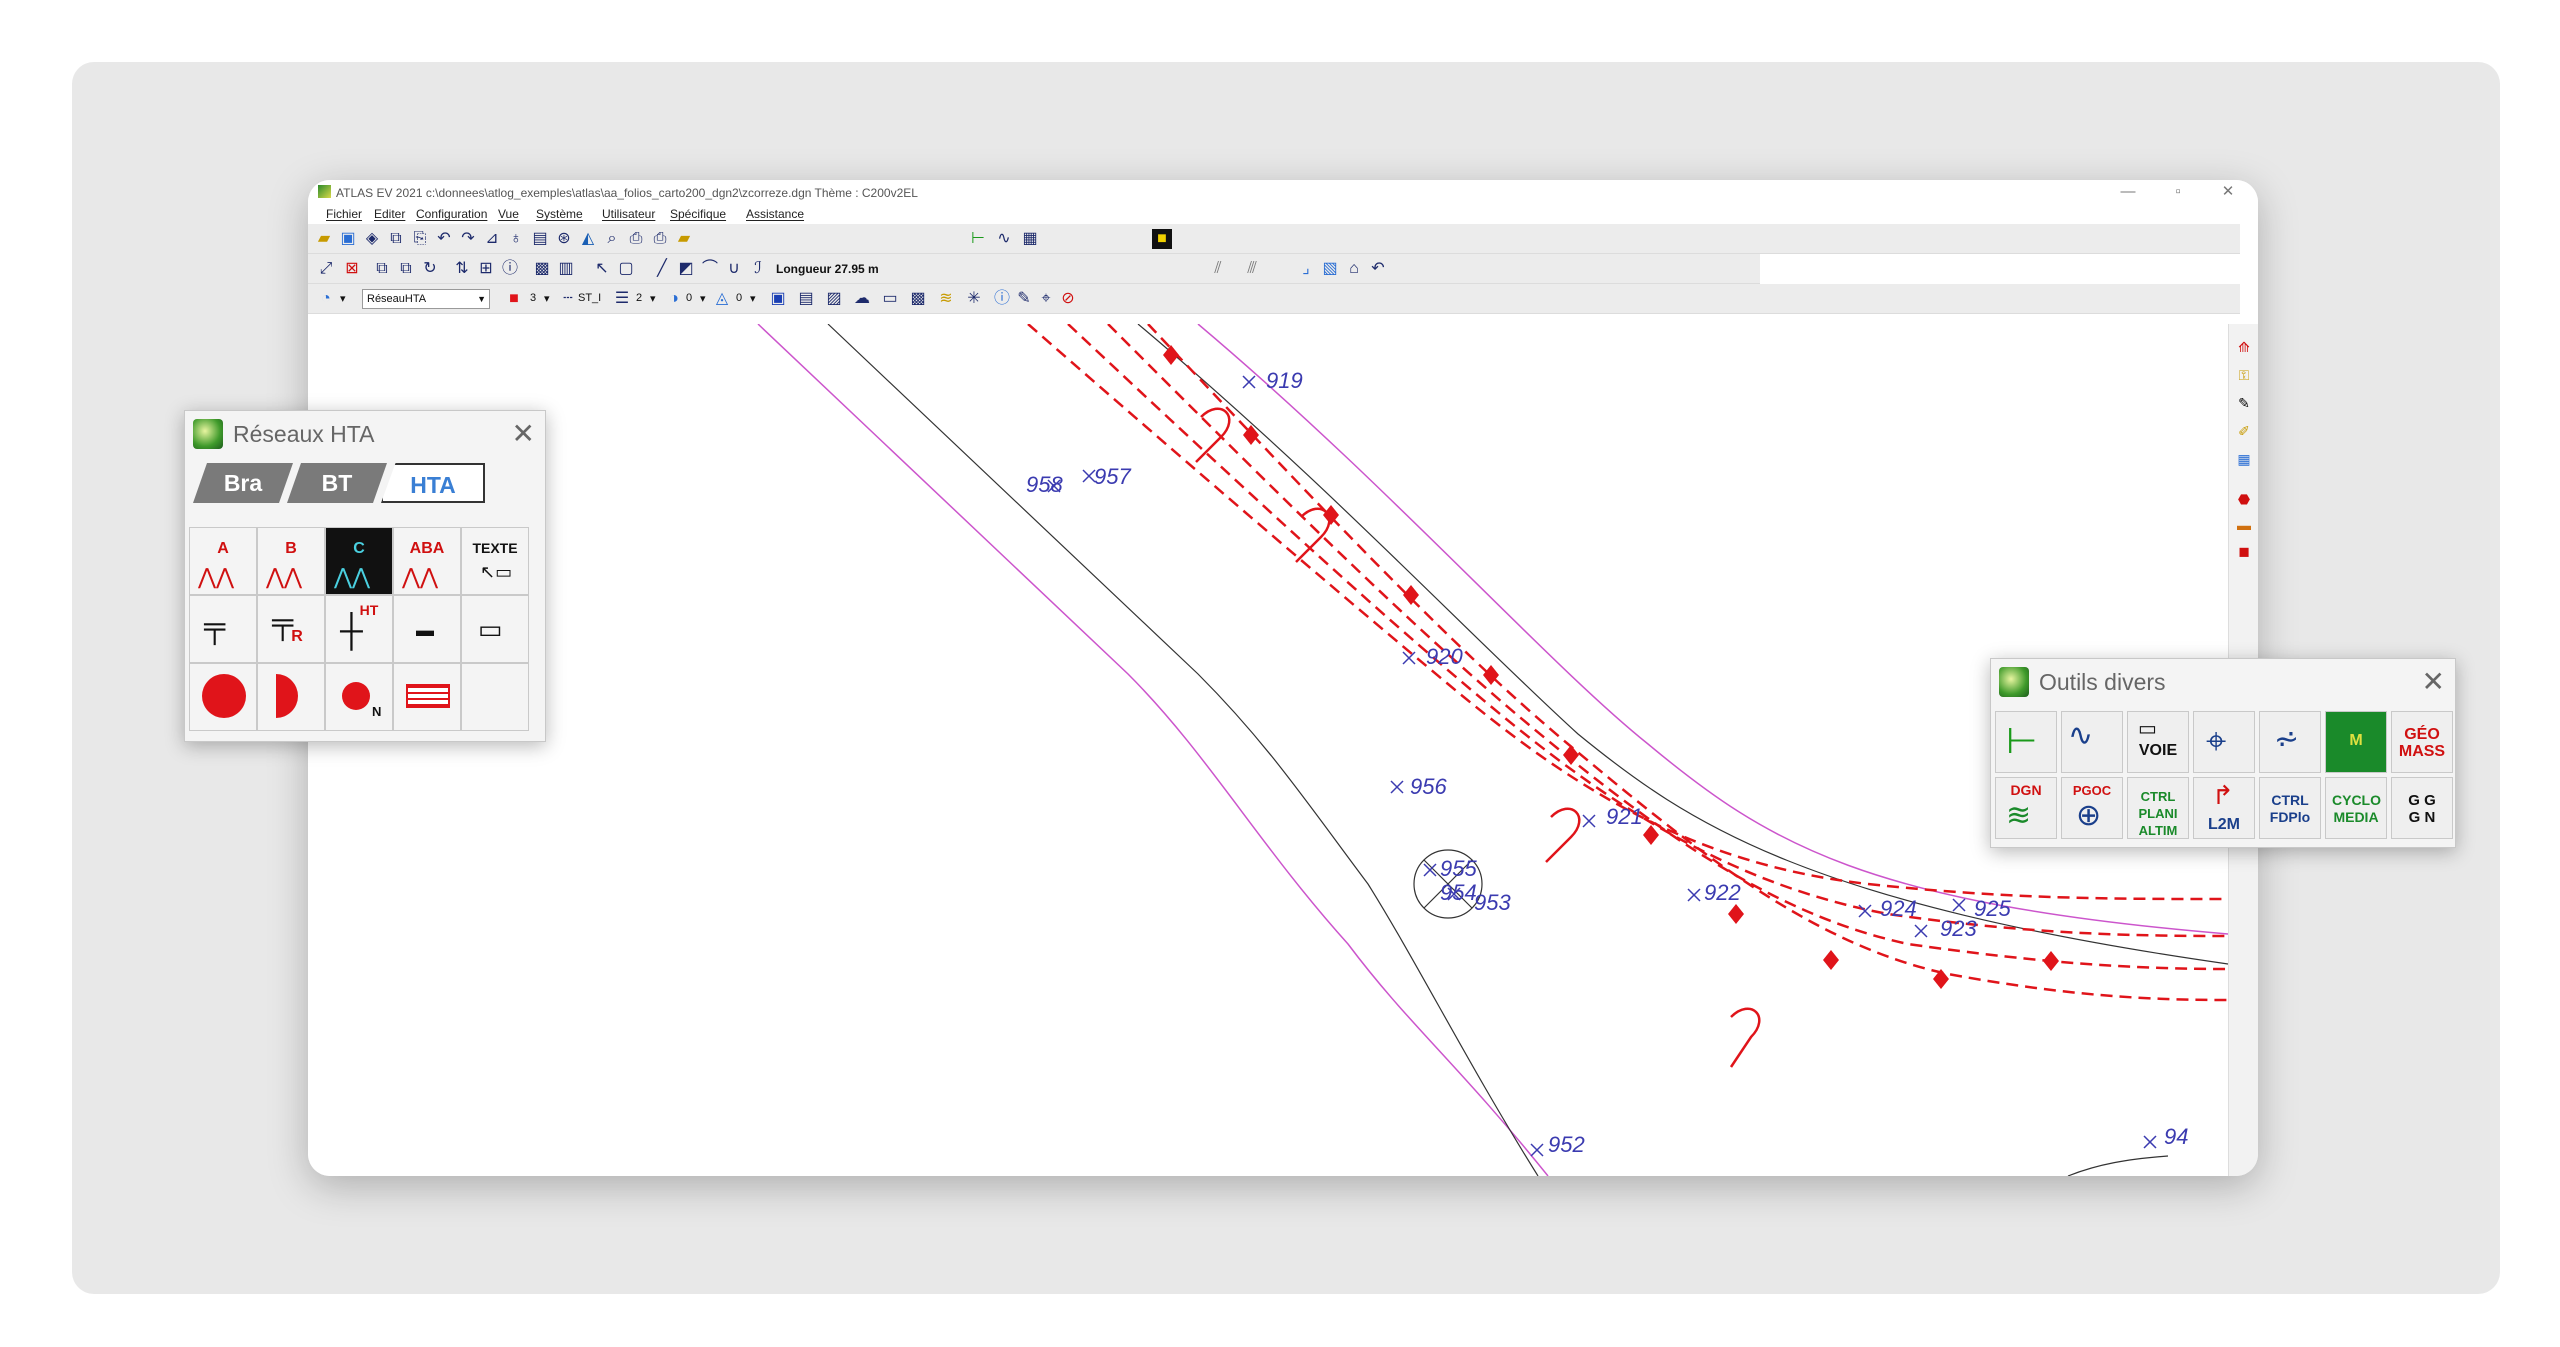 The height and width of the screenshot is (1347, 2560). I want to click on open-icon: ▰, so click(324, 239).